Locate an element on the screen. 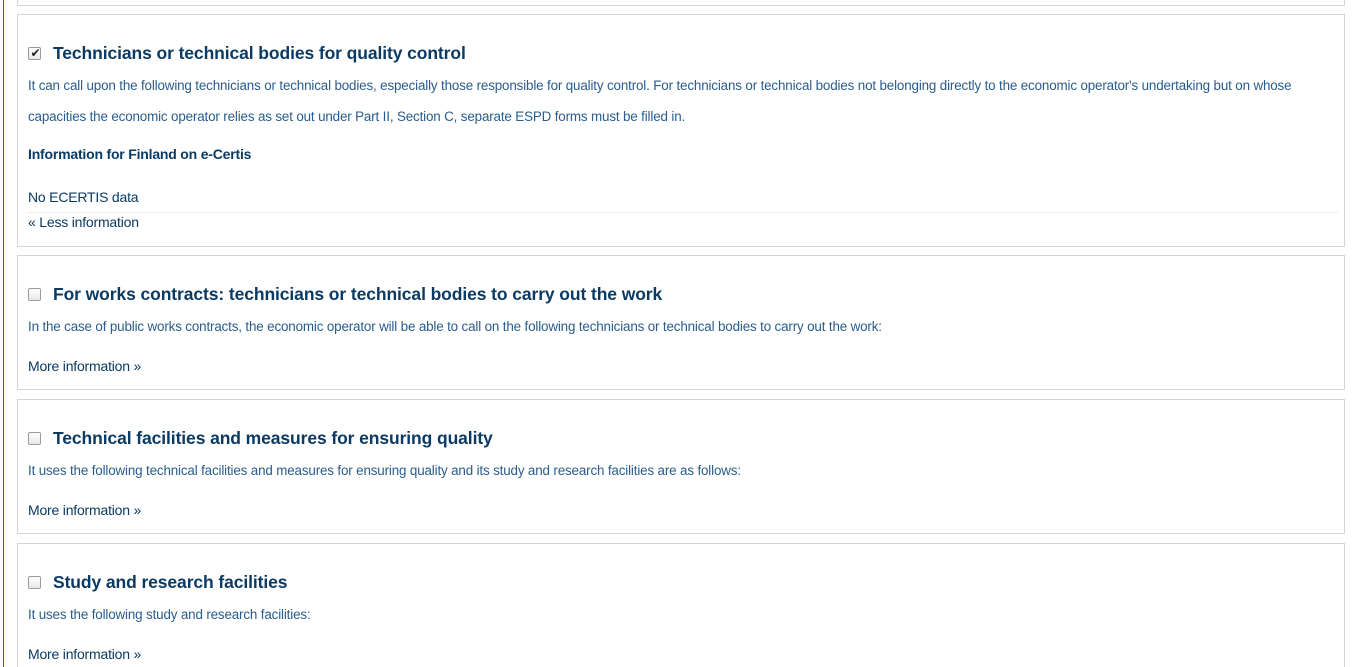  criterion-checkbox-works-contracts is located at coordinates (34, 294).